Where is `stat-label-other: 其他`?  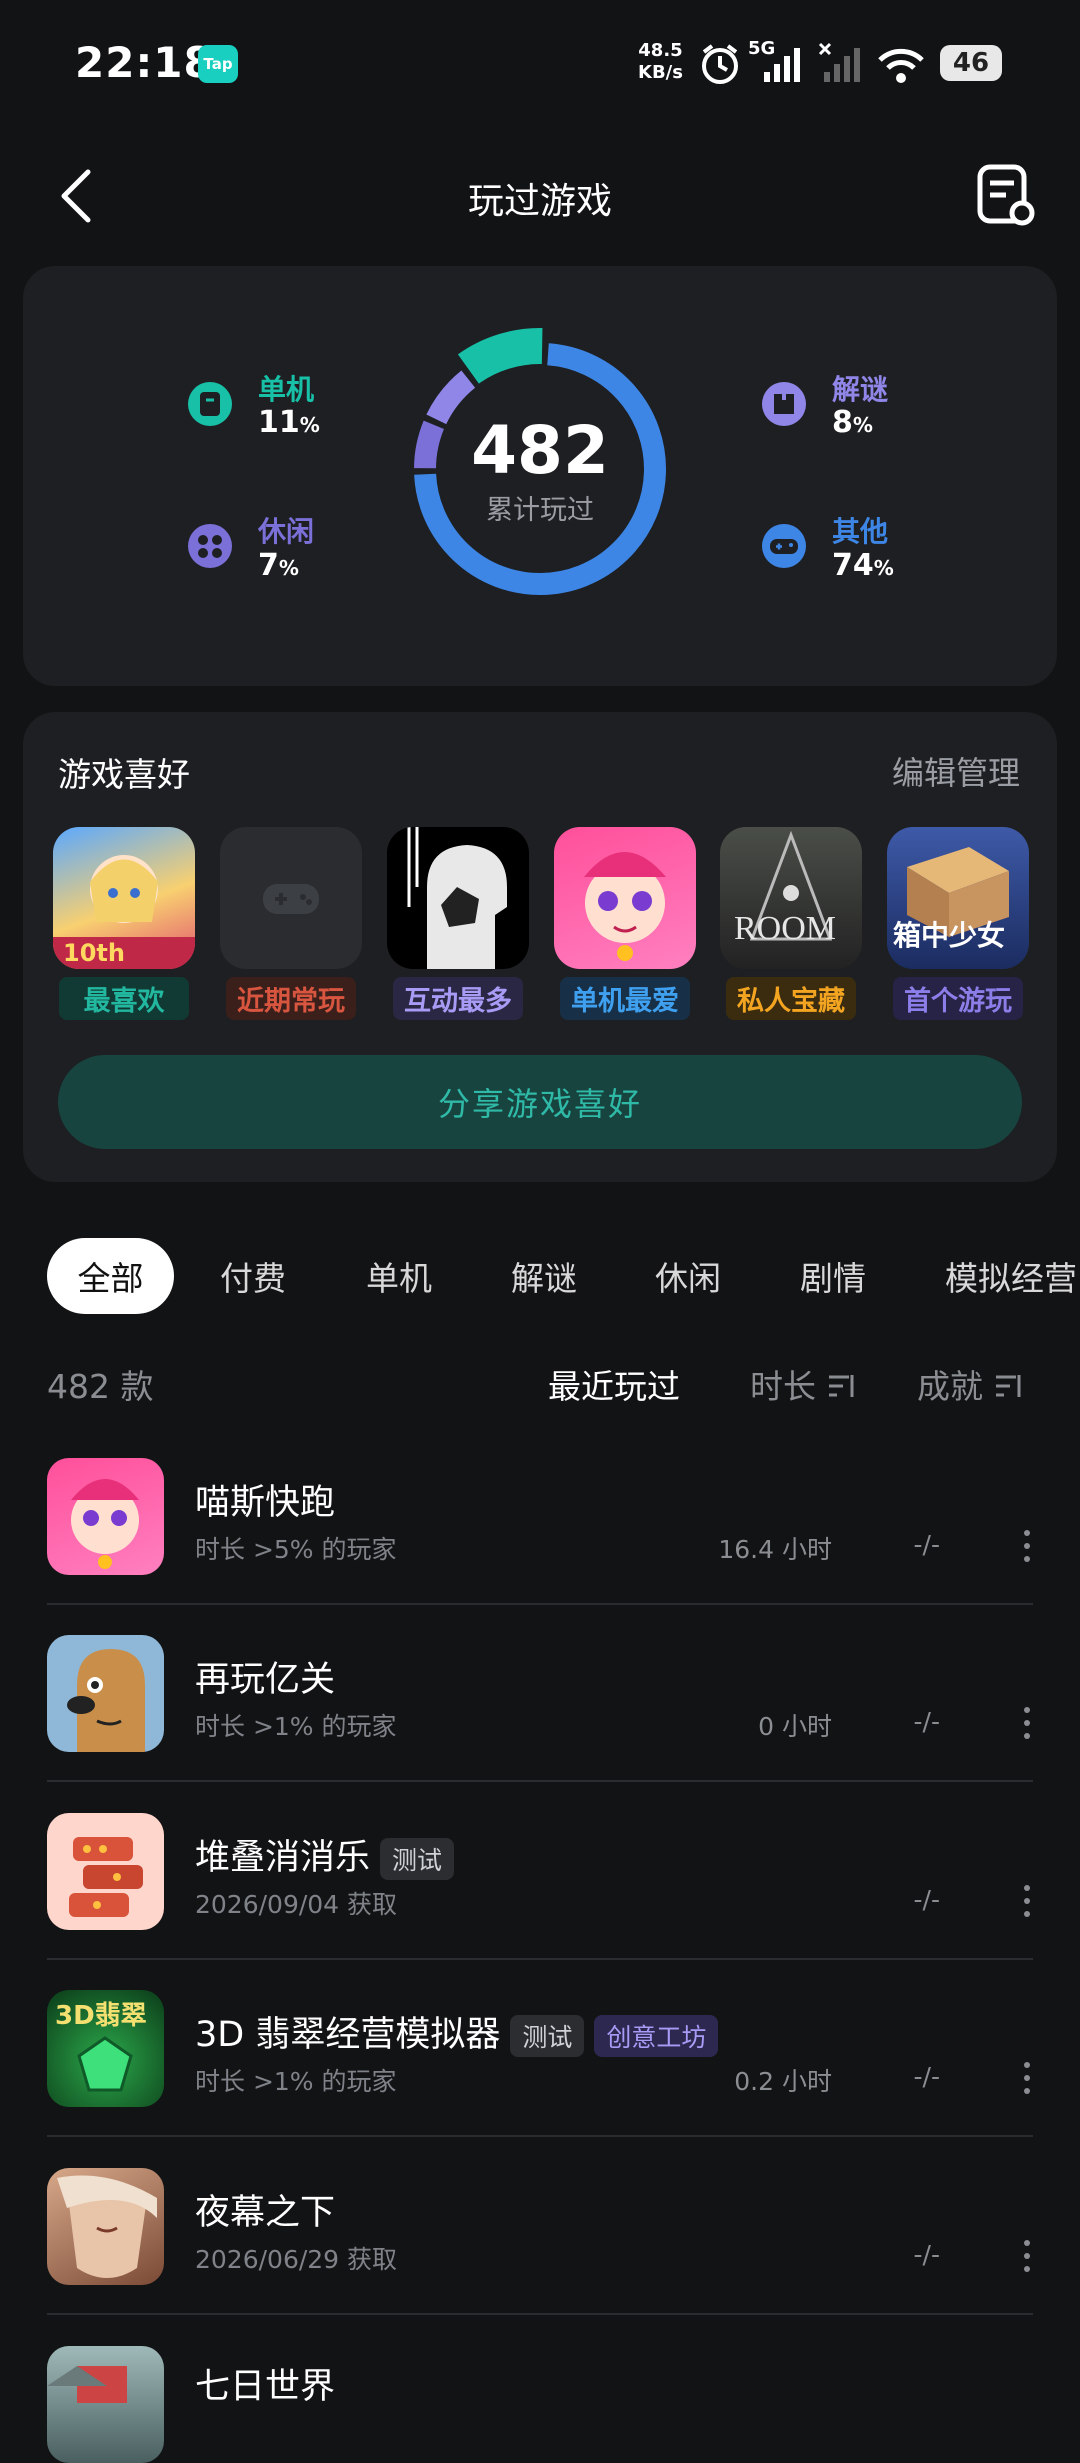 stat-label-other: 其他 is located at coordinates (860, 531).